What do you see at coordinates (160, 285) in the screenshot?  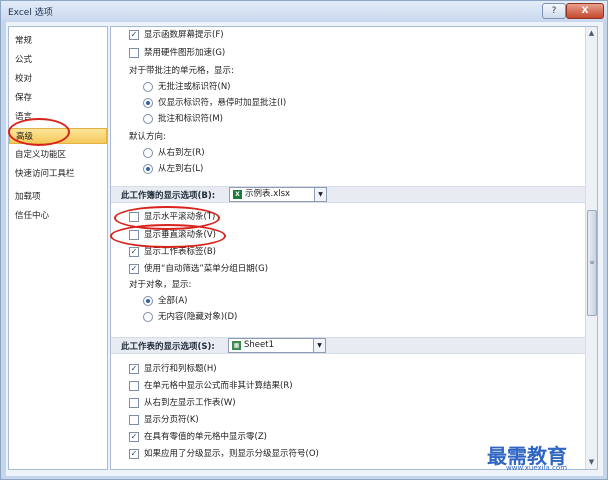 I see `objects-display-heading: 对于对象，显示:` at bounding box center [160, 285].